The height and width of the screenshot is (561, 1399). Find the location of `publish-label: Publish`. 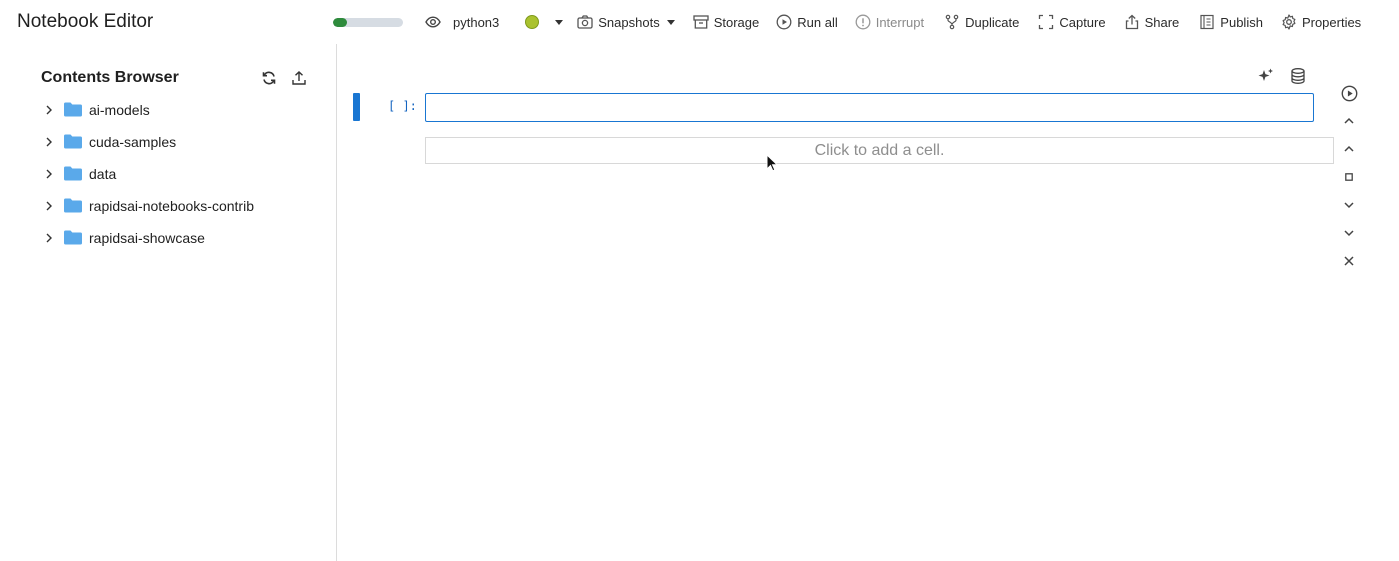

publish-label: Publish is located at coordinates (1241, 22).